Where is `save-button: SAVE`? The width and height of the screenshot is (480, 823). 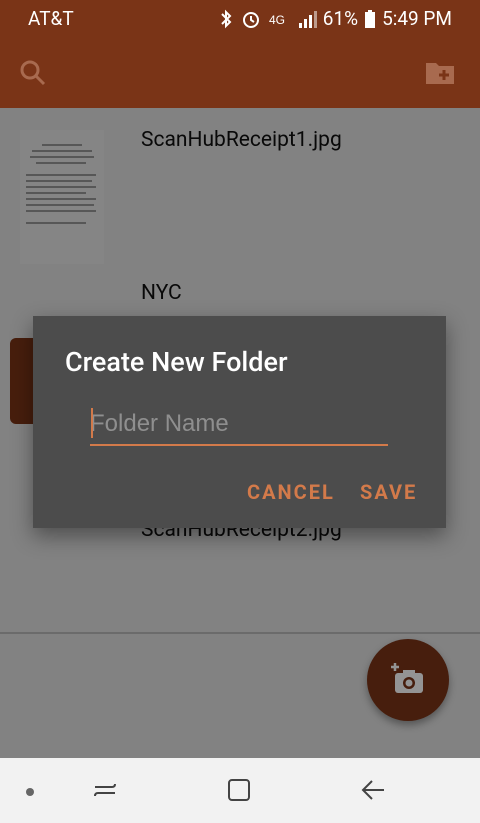 save-button: SAVE is located at coordinates (388, 492).